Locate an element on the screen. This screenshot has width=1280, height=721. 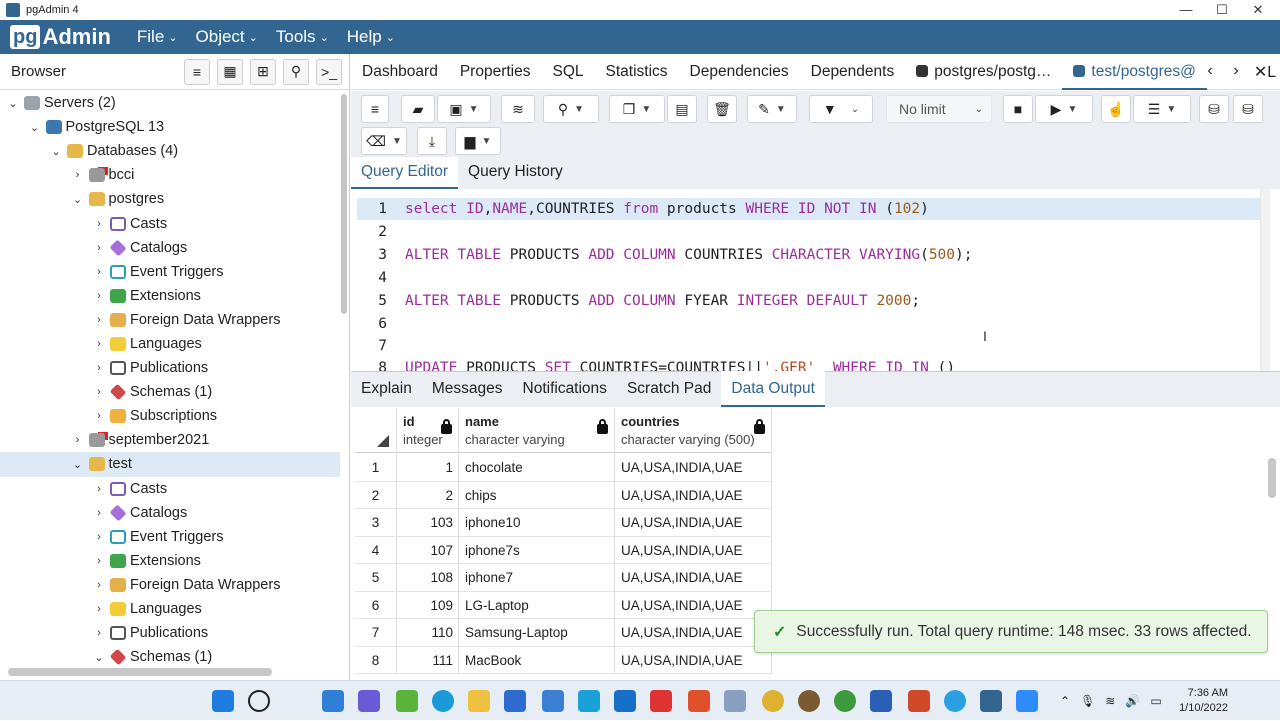
tab-4: Dependencies is located at coordinates (739, 72).